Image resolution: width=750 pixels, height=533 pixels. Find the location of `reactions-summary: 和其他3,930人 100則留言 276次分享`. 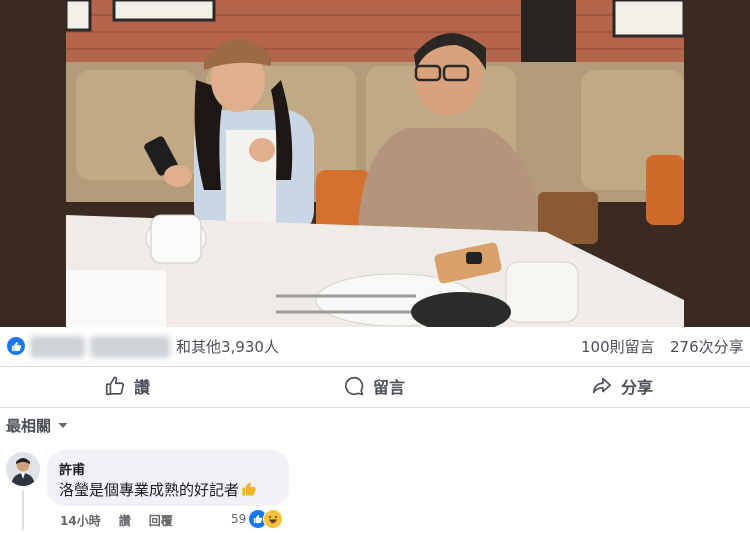

reactions-summary: 和其他3,930人 100則留言 276次分享 is located at coordinates (375, 347).